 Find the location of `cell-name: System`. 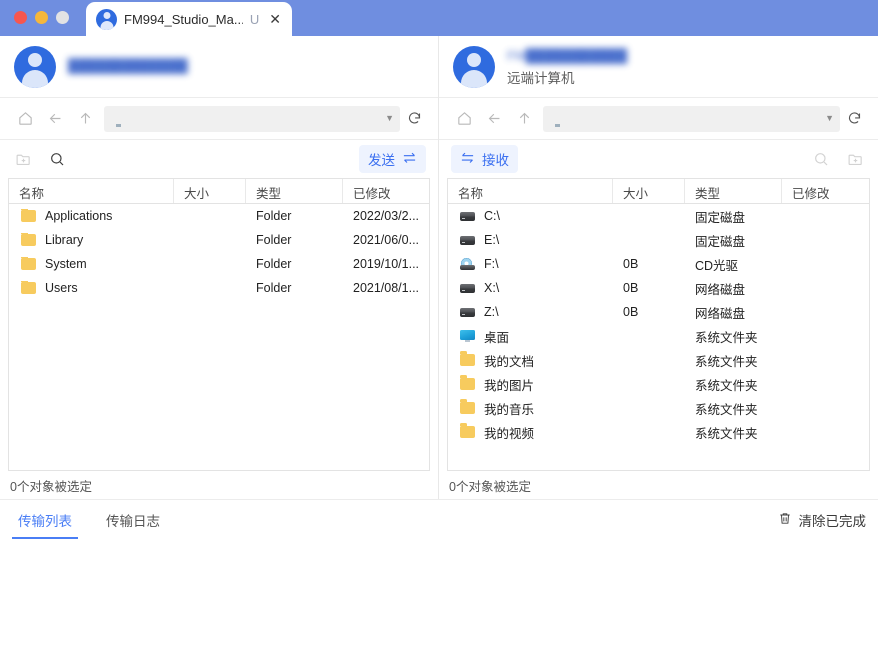

cell-name: System is located at coordinates (91, 264).